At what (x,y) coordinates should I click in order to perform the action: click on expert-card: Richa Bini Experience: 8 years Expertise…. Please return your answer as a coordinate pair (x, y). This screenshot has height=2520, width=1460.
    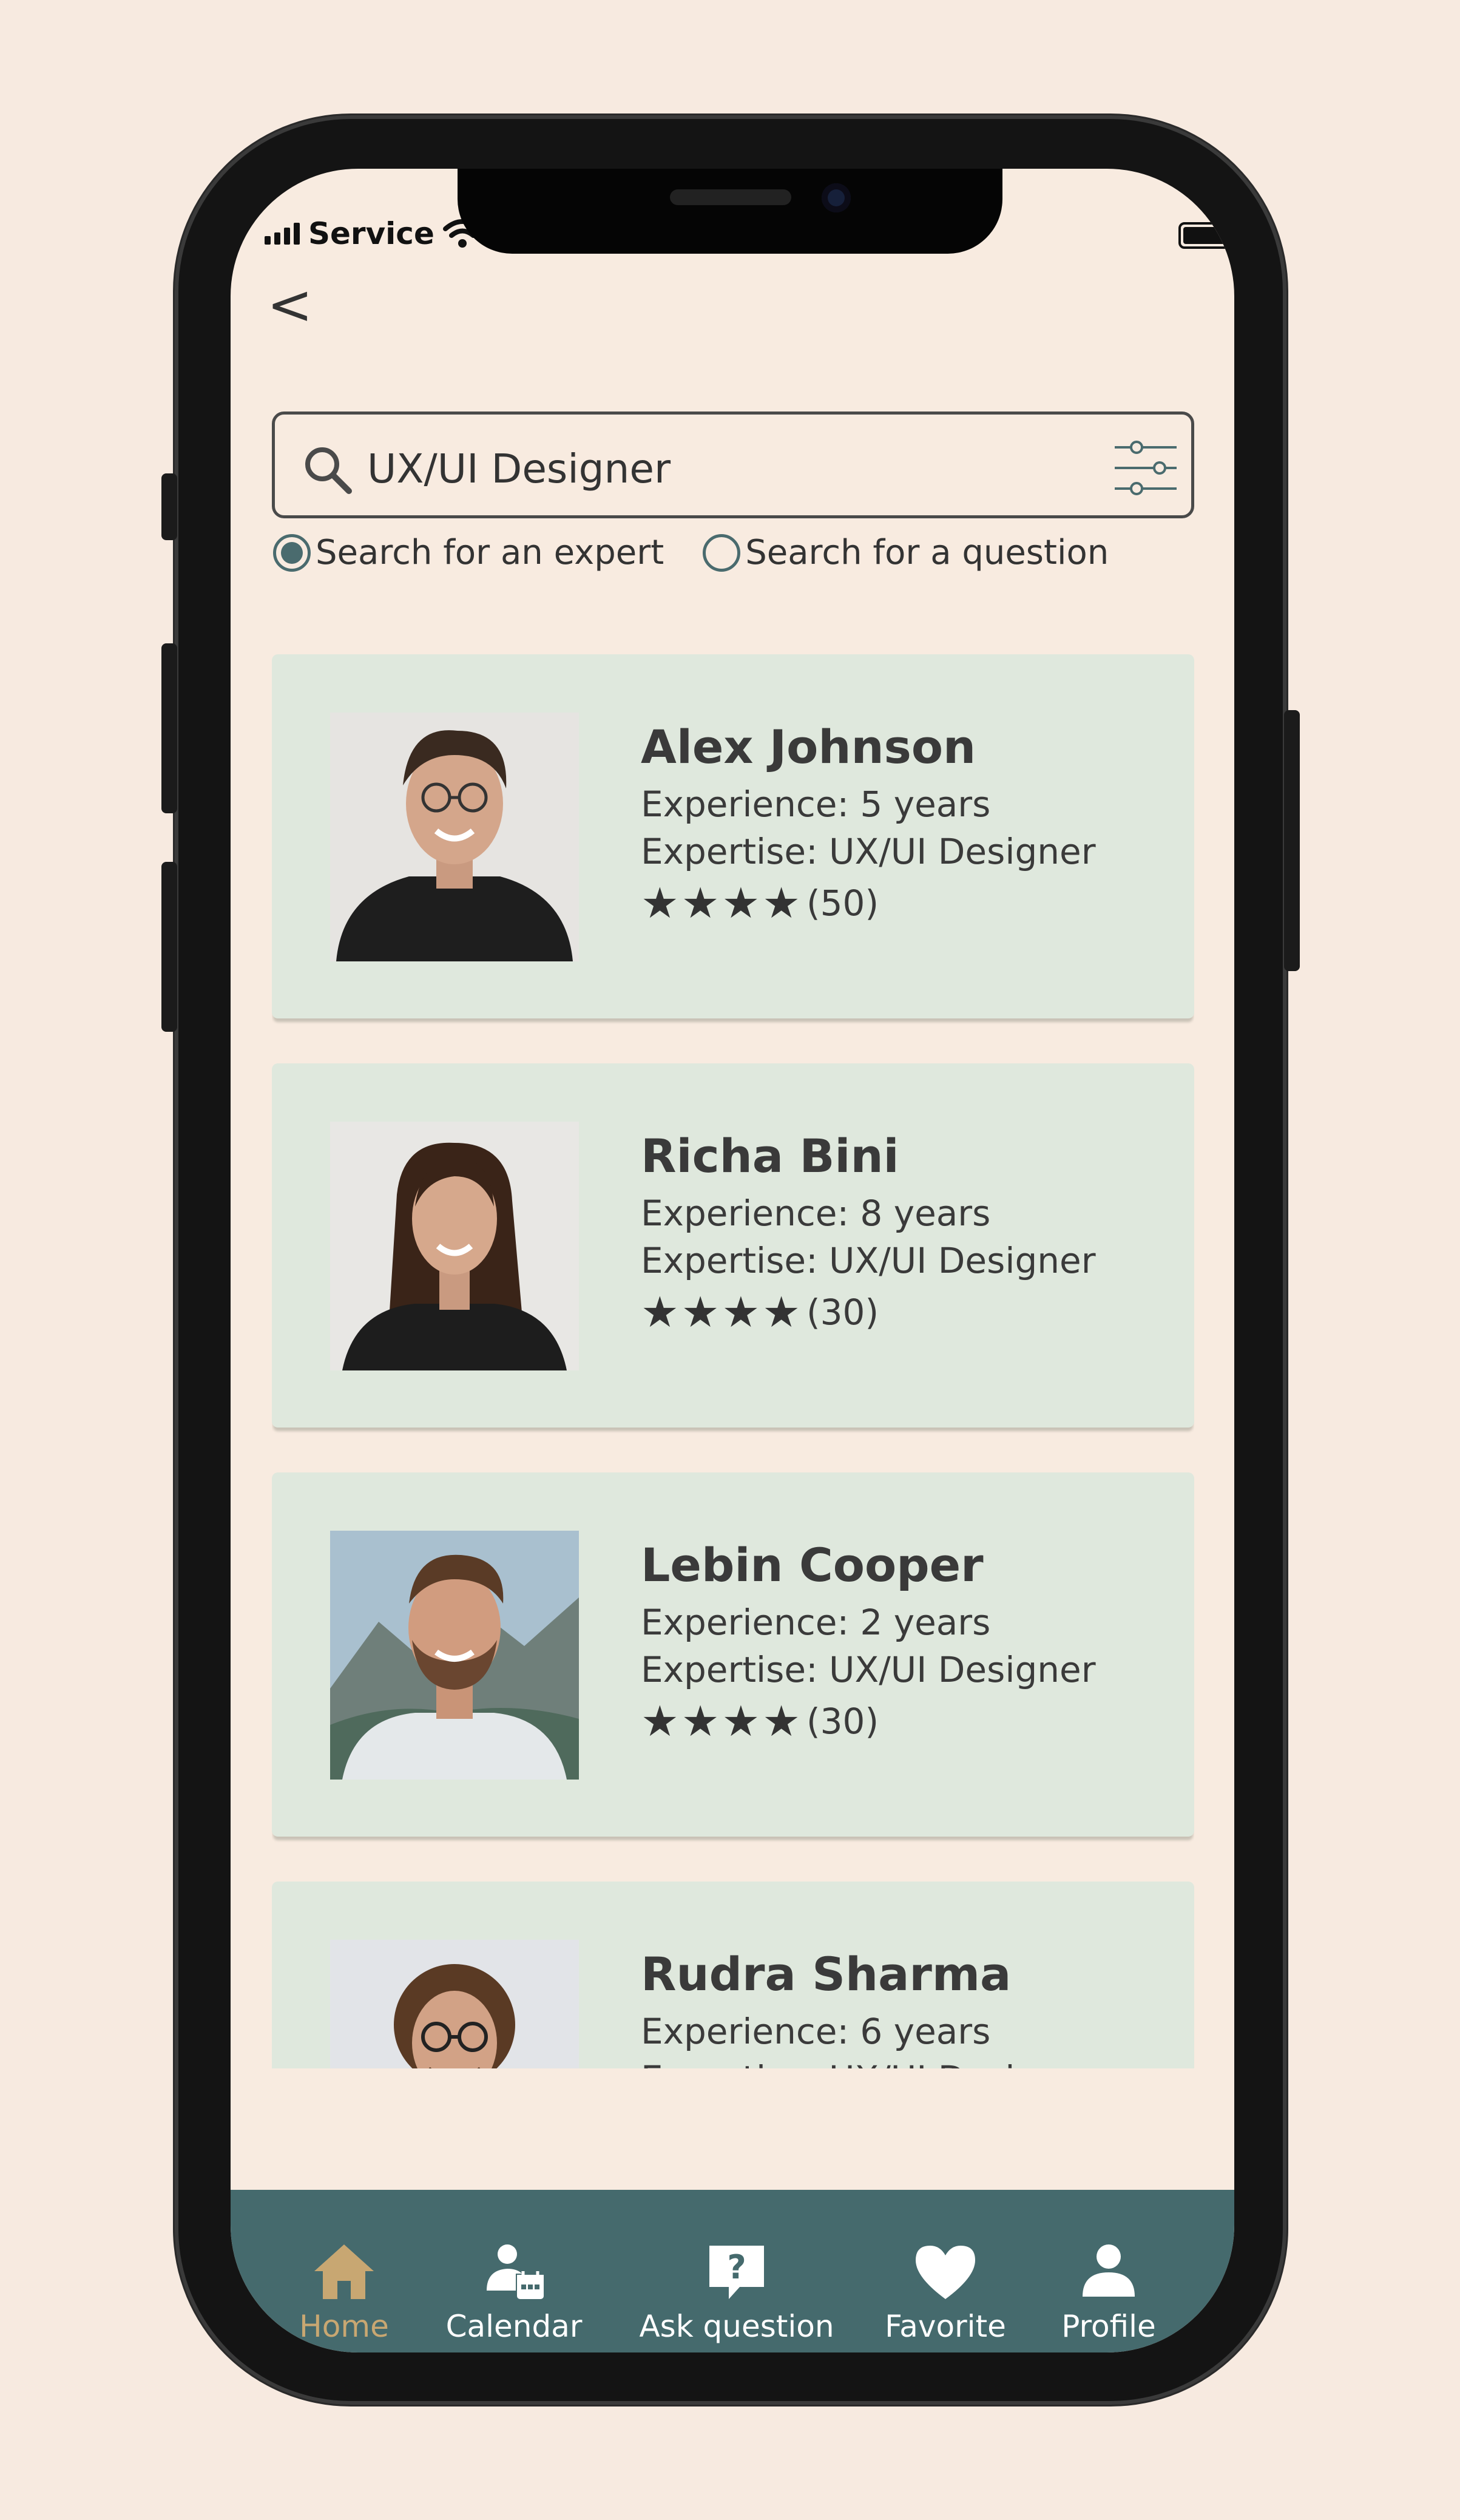
    Looking at the image, I should click on (733, 1245).